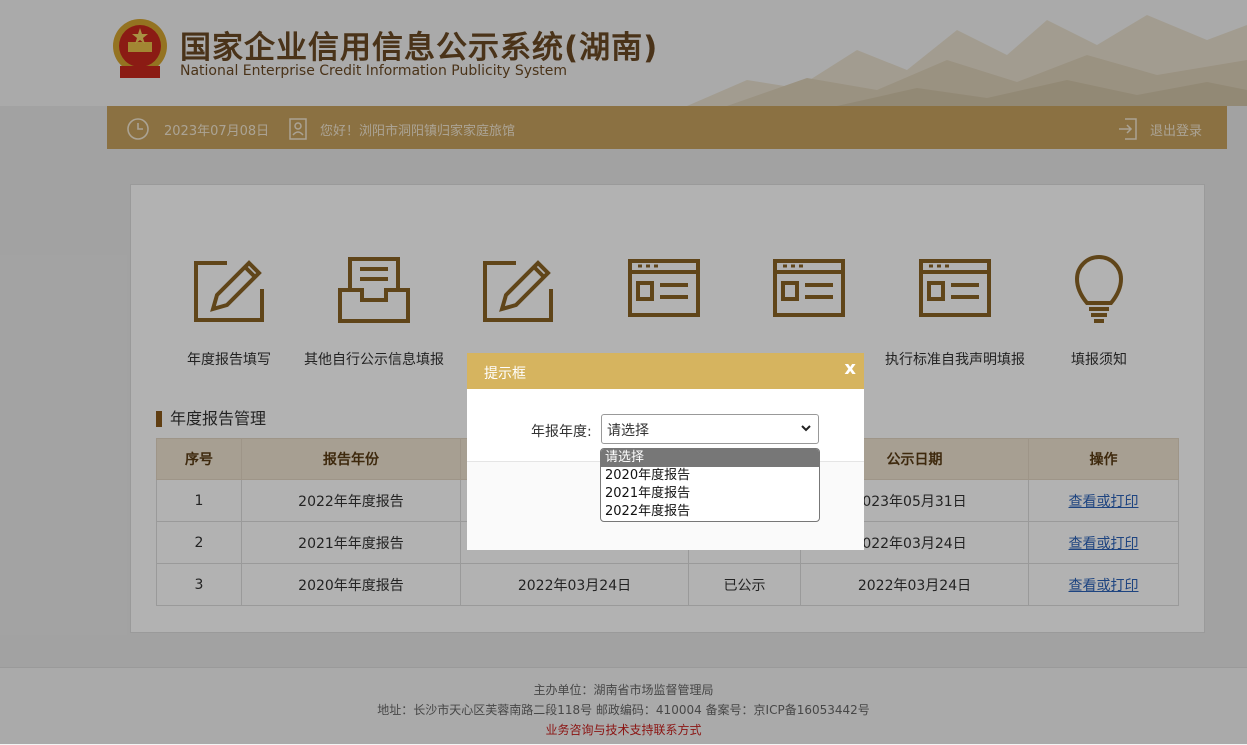  I want to click on close-icon: x, so click(850, 368).